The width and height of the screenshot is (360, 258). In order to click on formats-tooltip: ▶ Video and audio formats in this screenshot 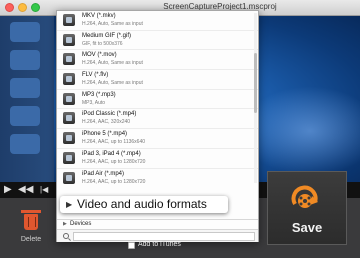, I will do `click(144, 204)`.